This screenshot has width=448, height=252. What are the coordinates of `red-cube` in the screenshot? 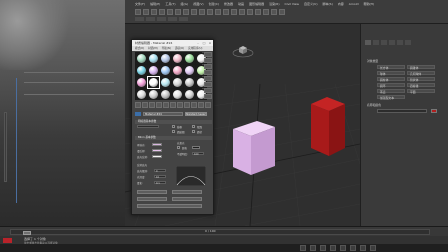 It's located at (328, 126).